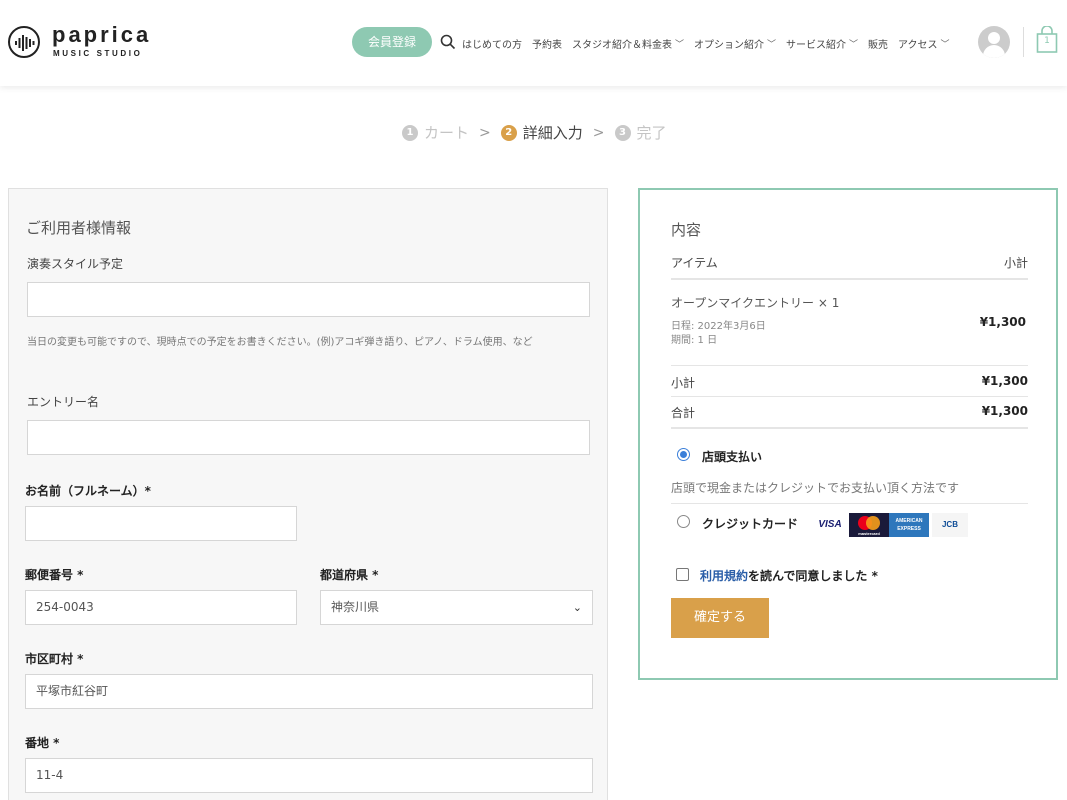 This screenshot has height=800, width=1067. Describe the element at coordinates (918, 45) in the screenshot. I see `nav-label: アクセス` at that location.